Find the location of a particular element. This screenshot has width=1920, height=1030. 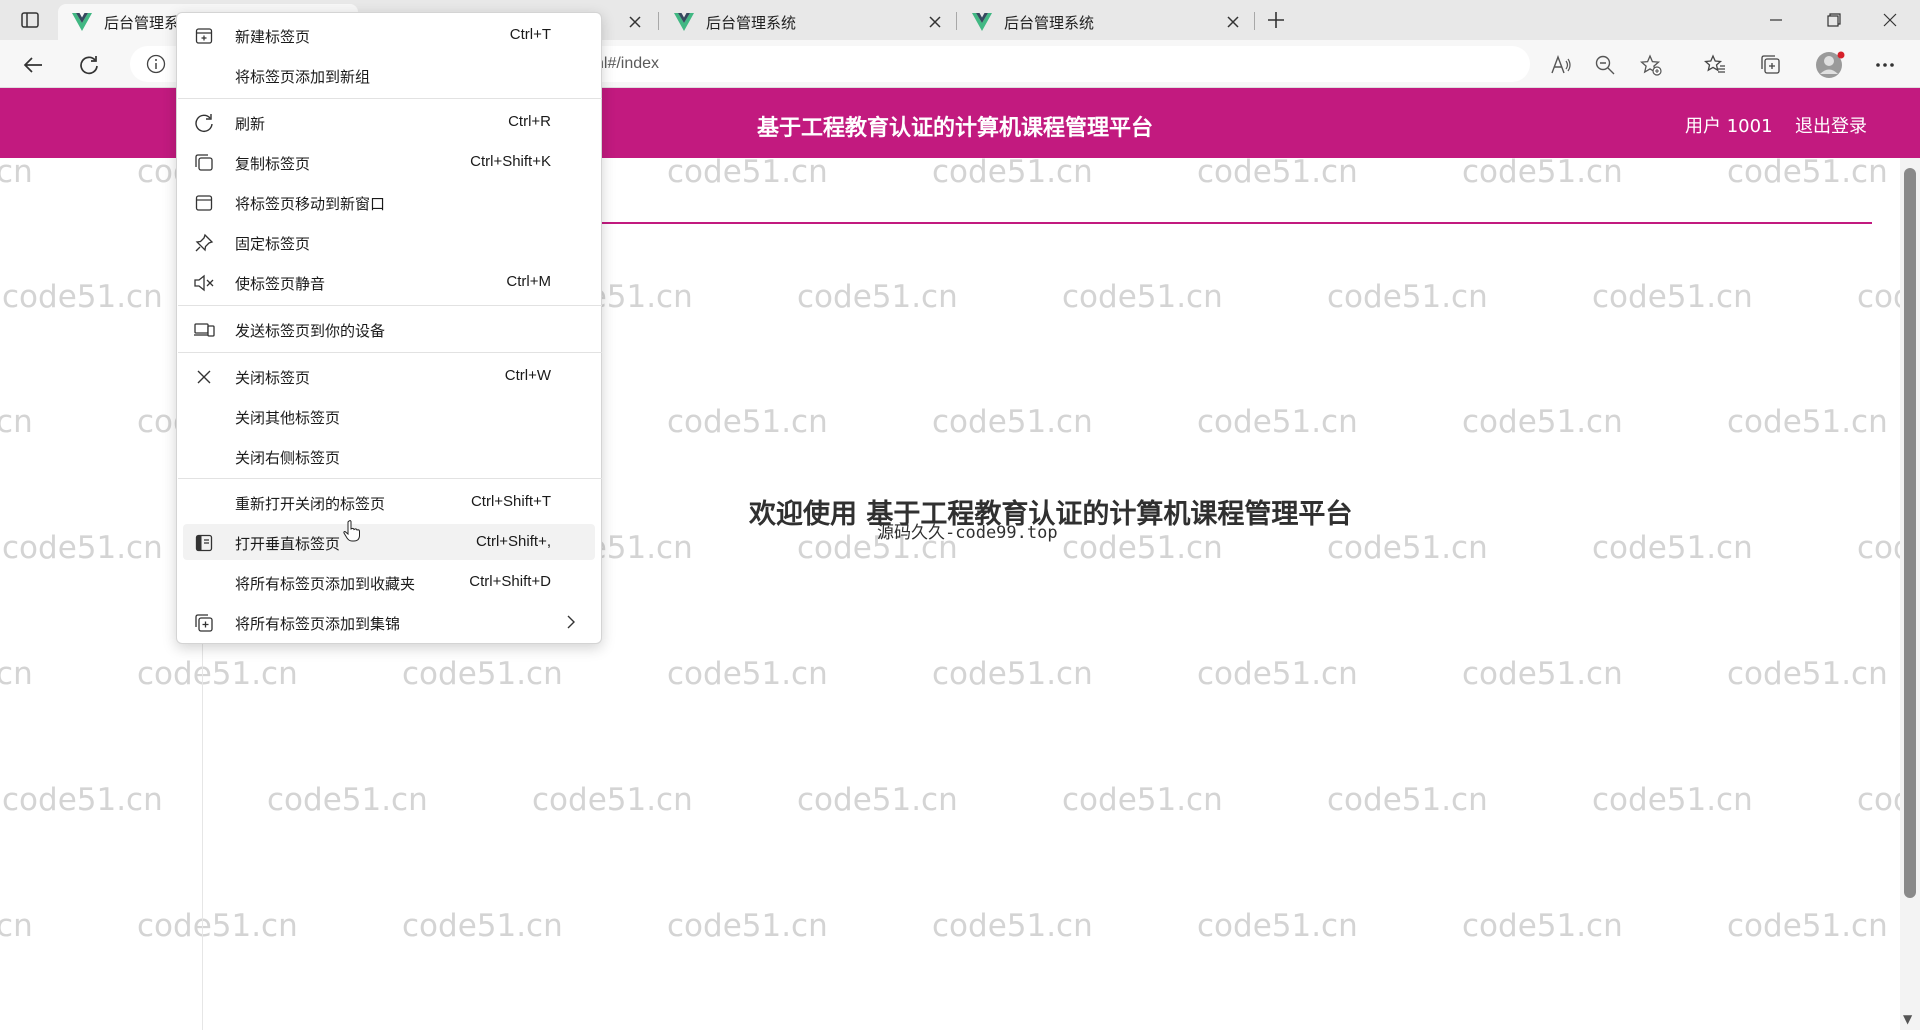

menu-item-label: 关闭标签页 is located at coordinates (273, 378).